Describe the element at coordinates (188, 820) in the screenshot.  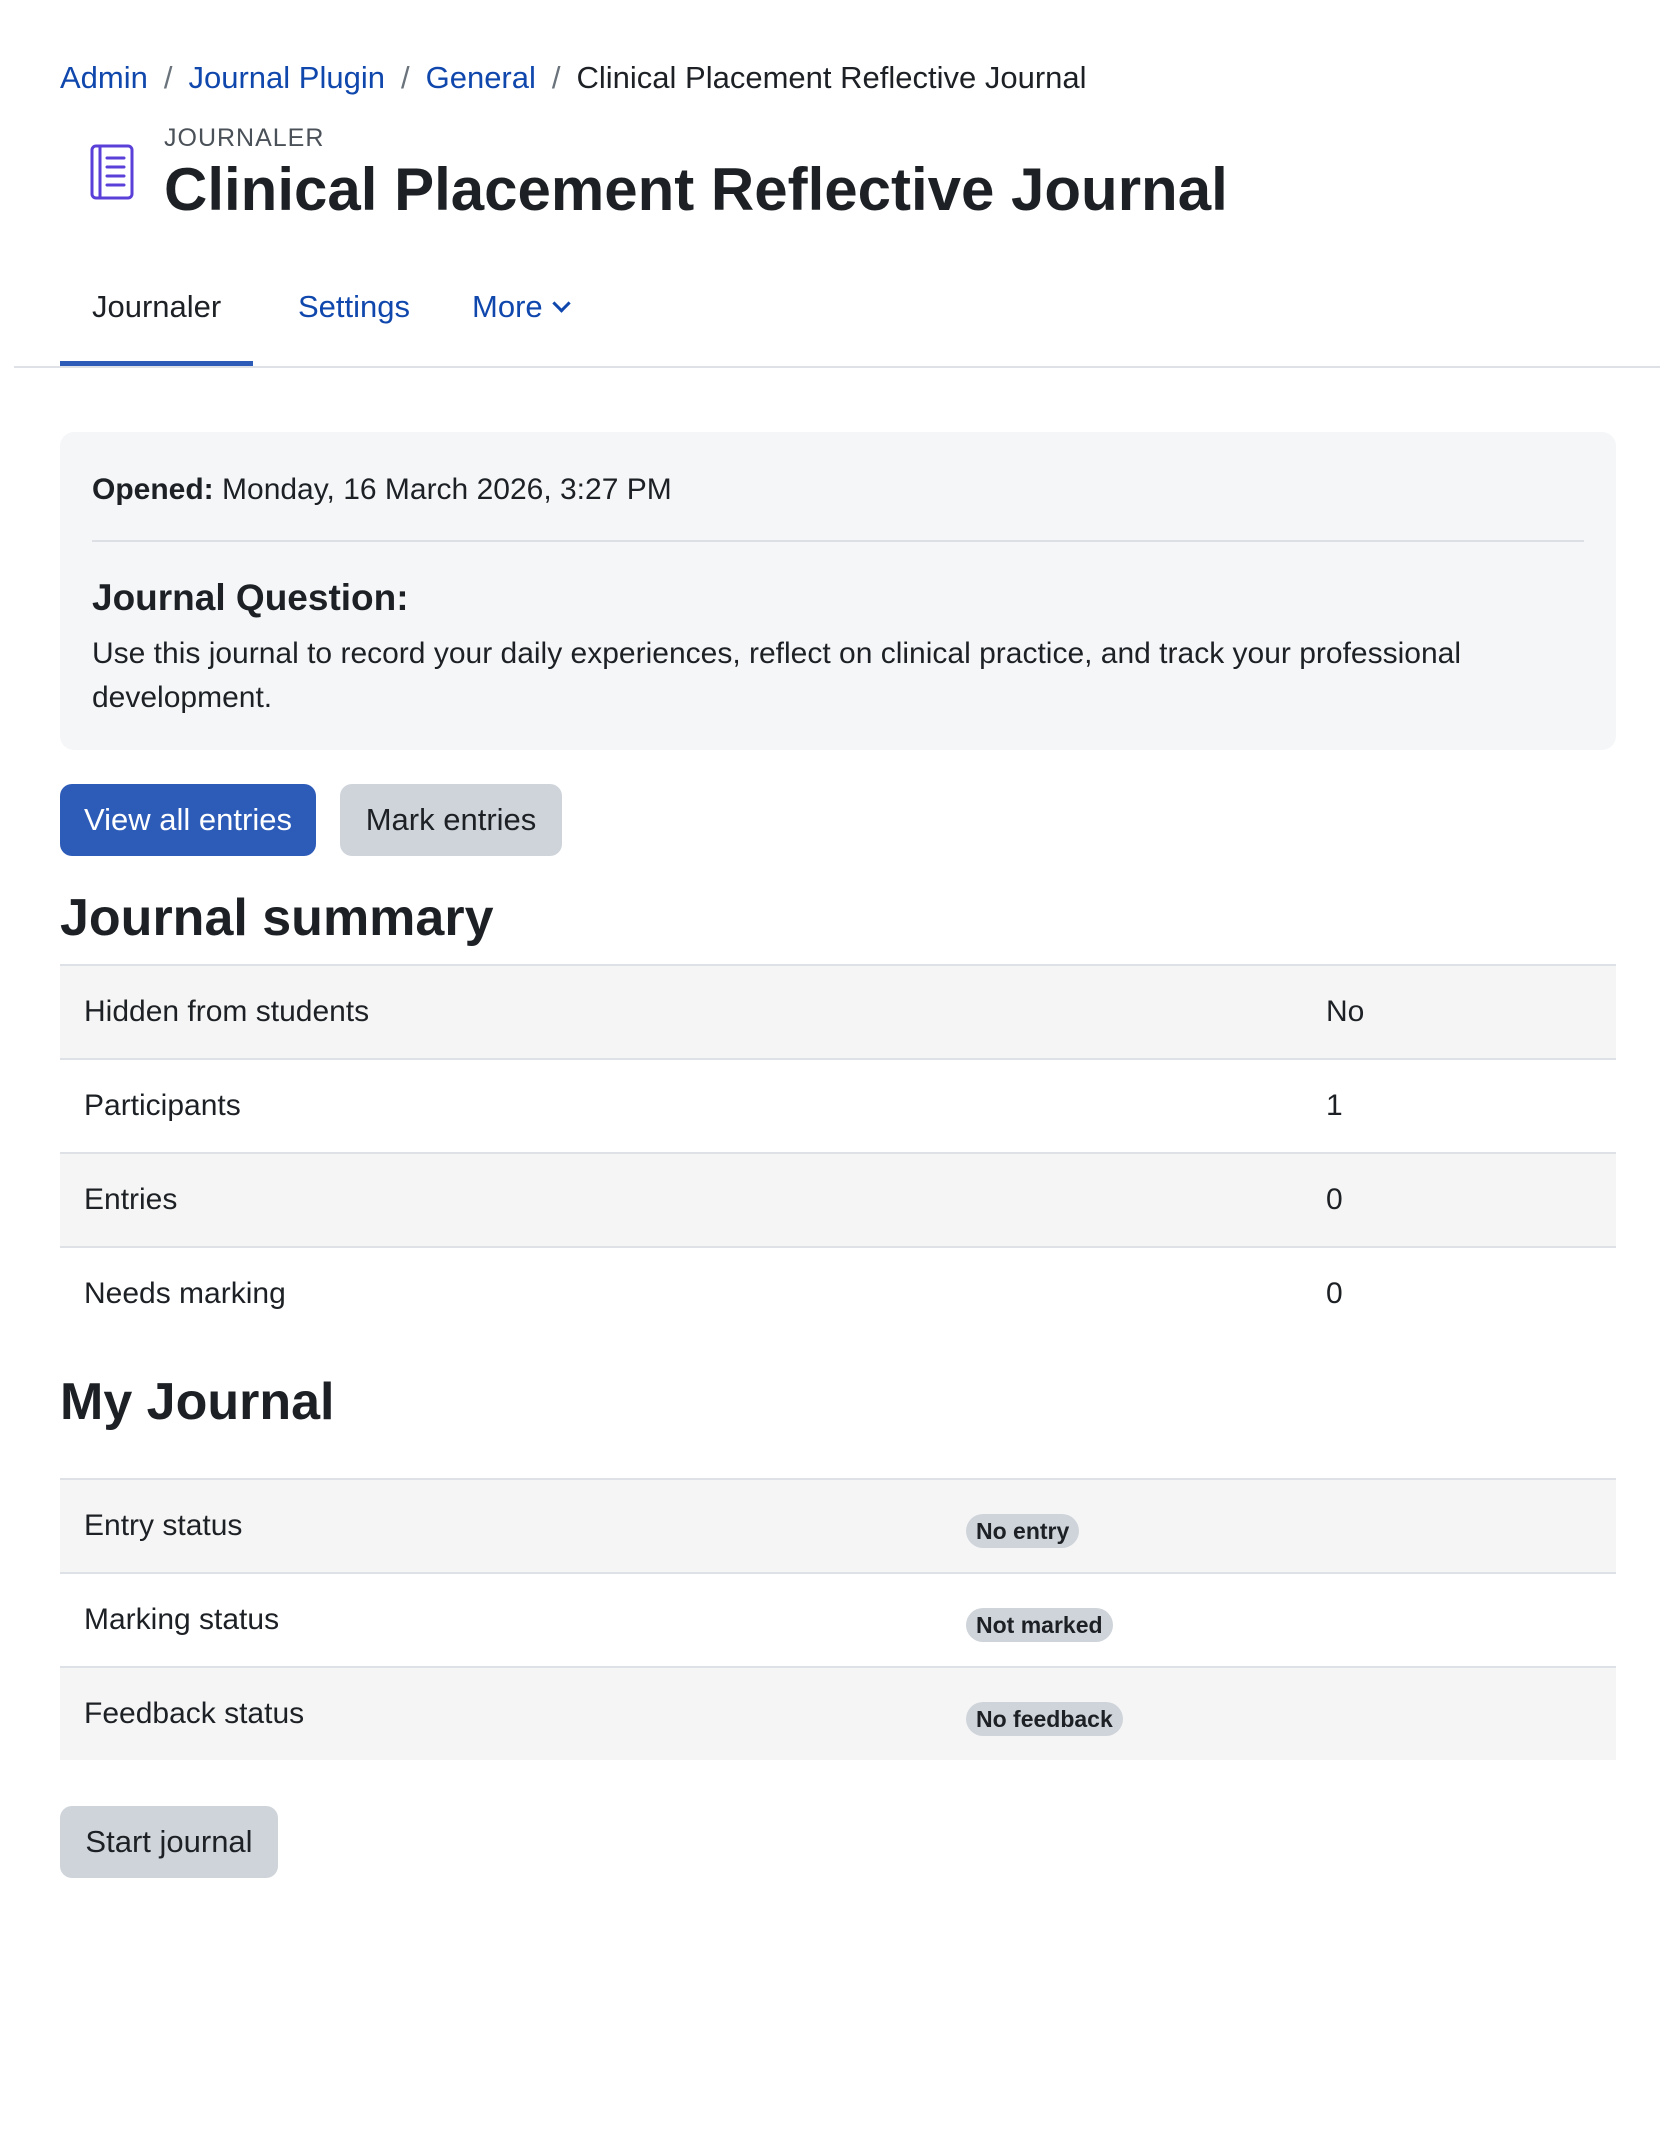
I see `view-all-entries-button: View all entries` at that location.